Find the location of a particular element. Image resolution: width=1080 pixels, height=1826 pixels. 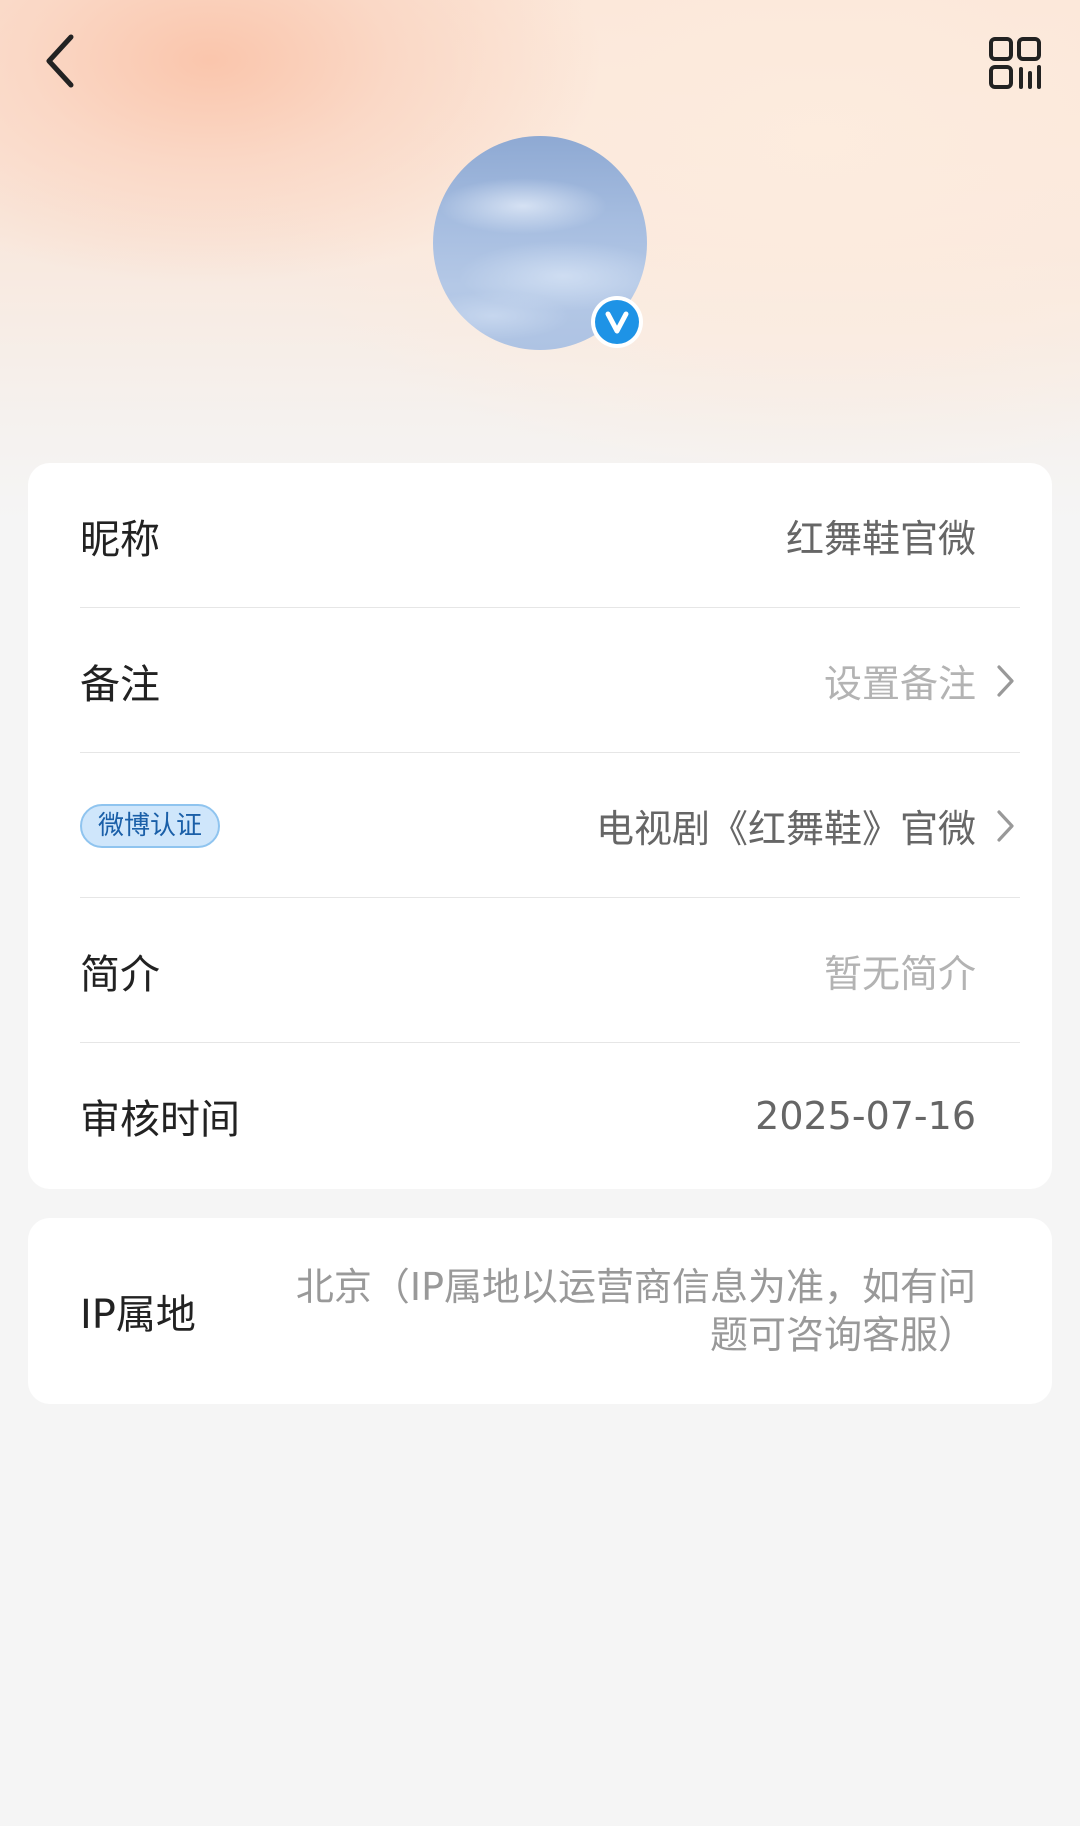

nickname-label: 昵称 is located at coordinates (120, 539).